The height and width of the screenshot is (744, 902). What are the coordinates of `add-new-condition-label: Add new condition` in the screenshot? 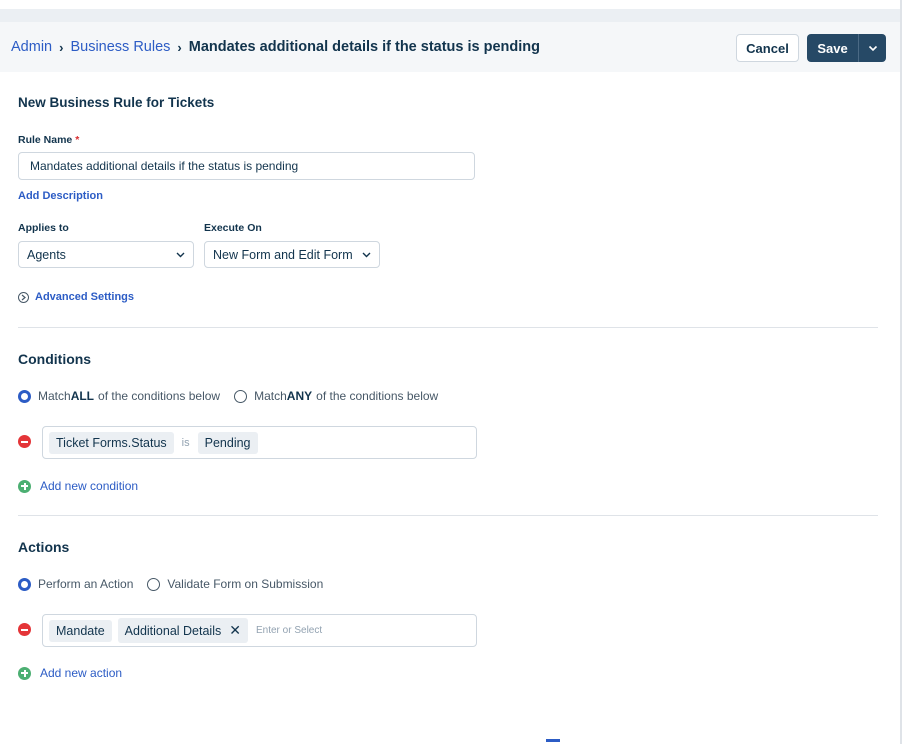 It's located at (89, 486).